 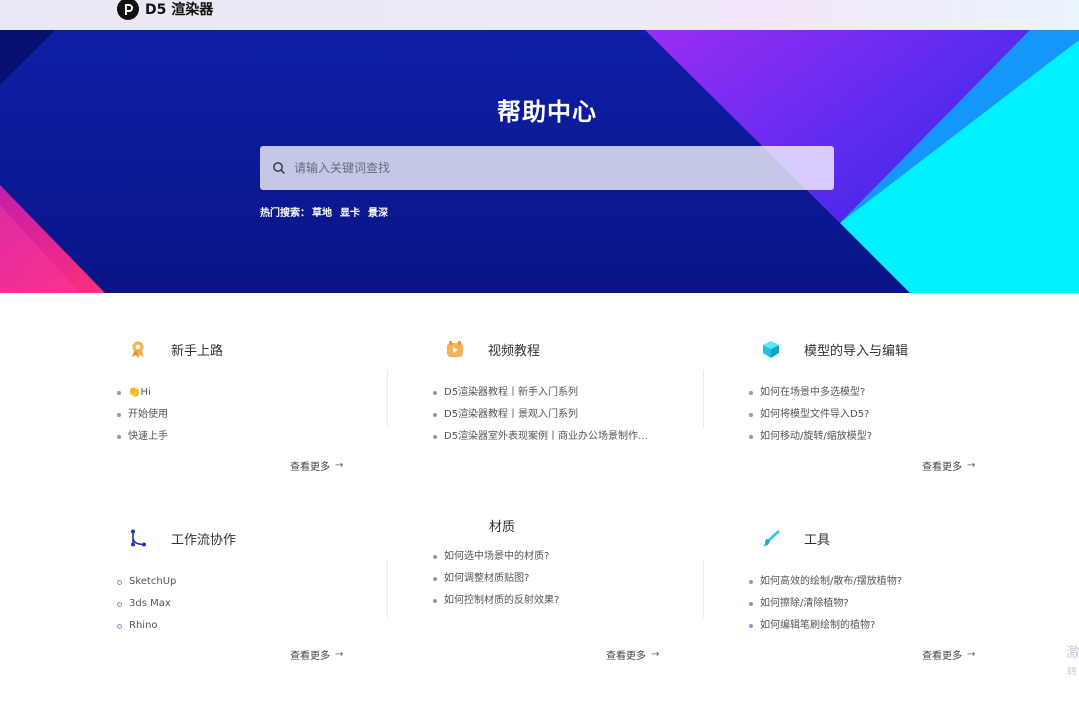 What do you see at coordinates (378, 211) in the screenshot?
I see `hot-keyword-dof: 景深` at bounding box center [378, 211].